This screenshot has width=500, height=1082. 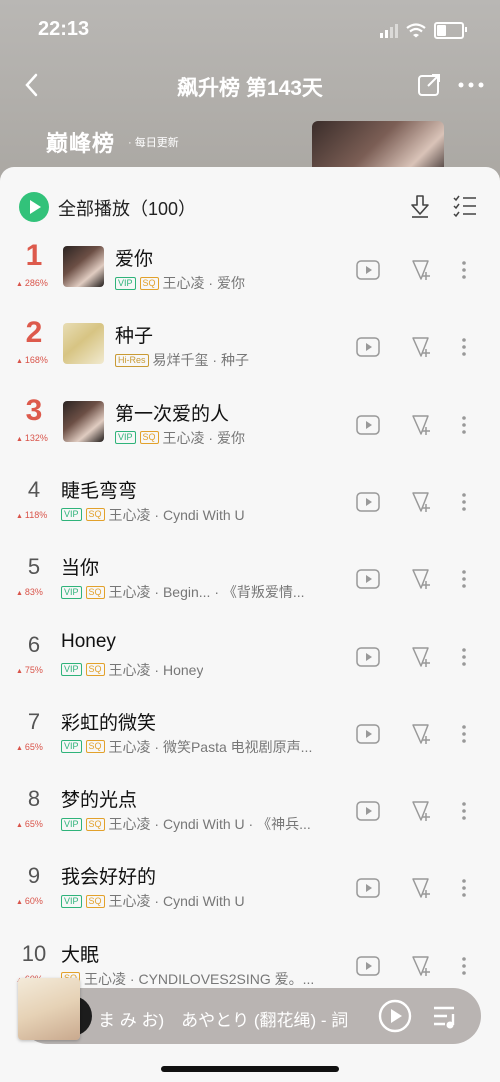 What do you see at coordinates (80, 569) in the screenshot?
I see `song-title: 当你` at bounding box center [80, 569].